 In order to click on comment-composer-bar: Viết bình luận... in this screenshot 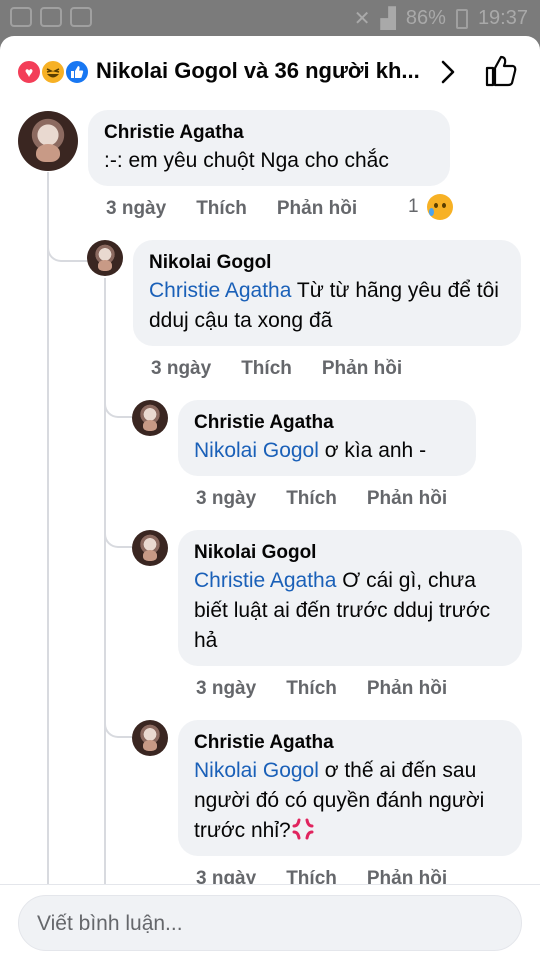, I will do `click(270, 922)`.